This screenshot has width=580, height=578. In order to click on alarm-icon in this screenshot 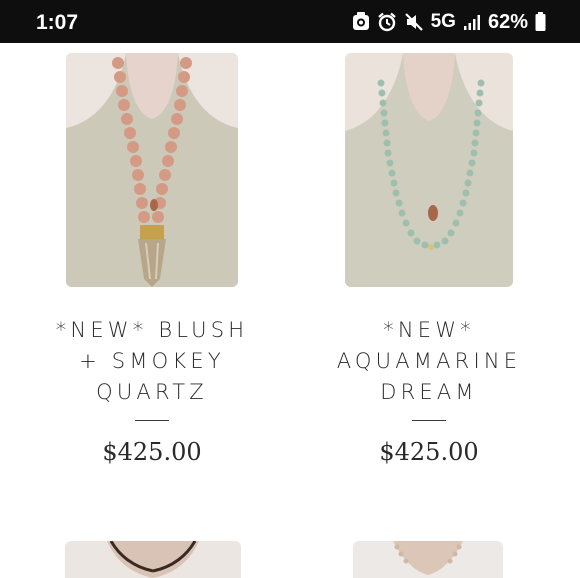, I will do `click(387, 22)`.